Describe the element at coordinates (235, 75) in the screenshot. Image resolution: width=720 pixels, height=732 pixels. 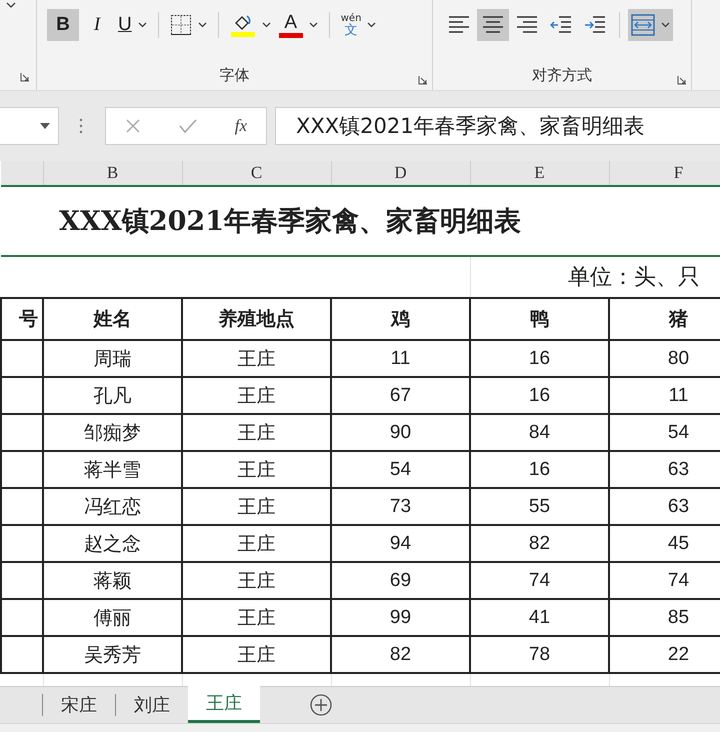
I see `group-label: 字体` at that location.